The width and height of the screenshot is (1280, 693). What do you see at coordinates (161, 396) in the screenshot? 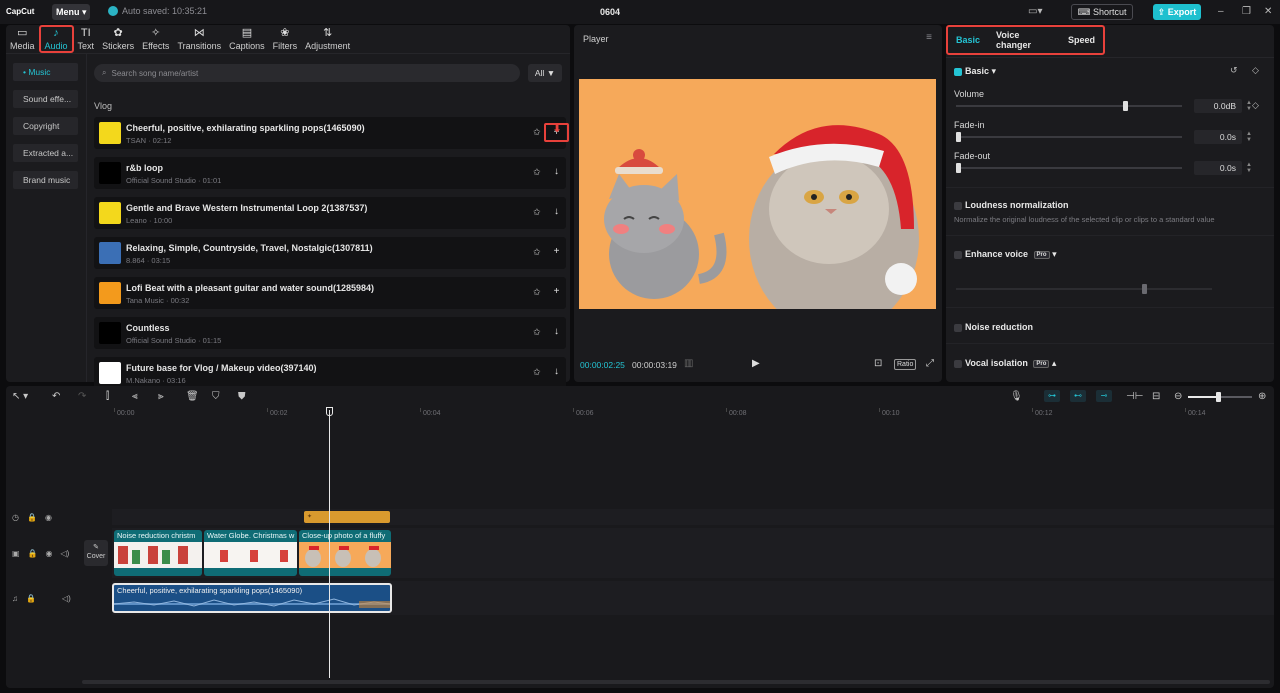
I see `split-right-icon: ⫸` at bounding box center [161, 396].